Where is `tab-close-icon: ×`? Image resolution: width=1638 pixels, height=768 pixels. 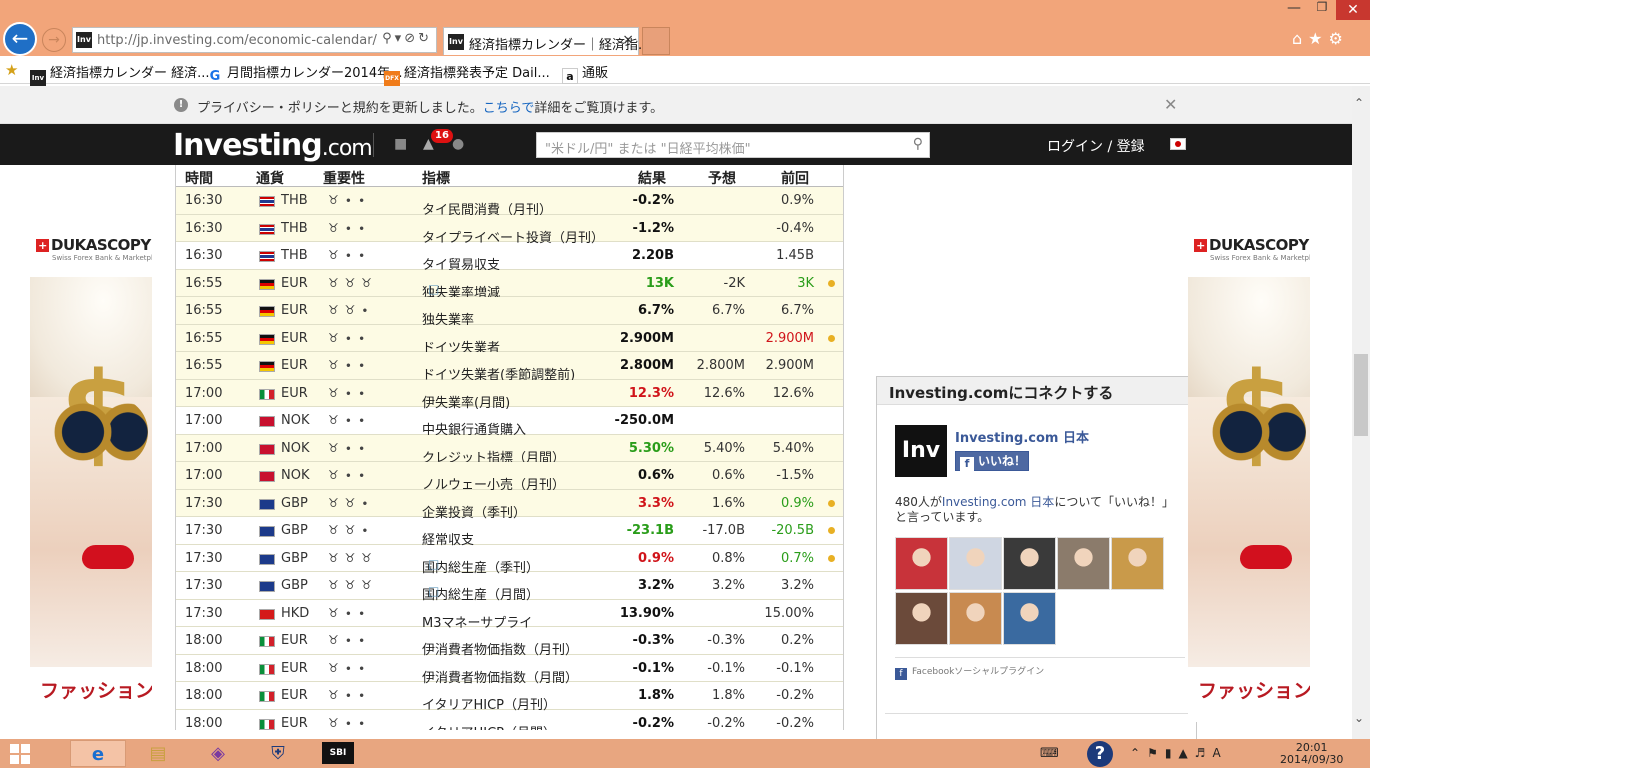 tab-close-icon: × is located at coordinates (628, 40).